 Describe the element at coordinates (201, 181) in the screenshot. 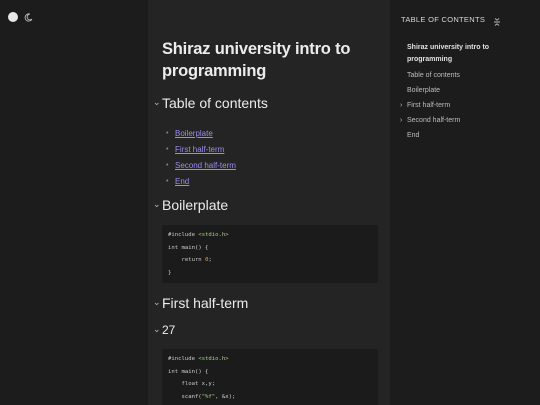

I see `list-item: • End` at that location.